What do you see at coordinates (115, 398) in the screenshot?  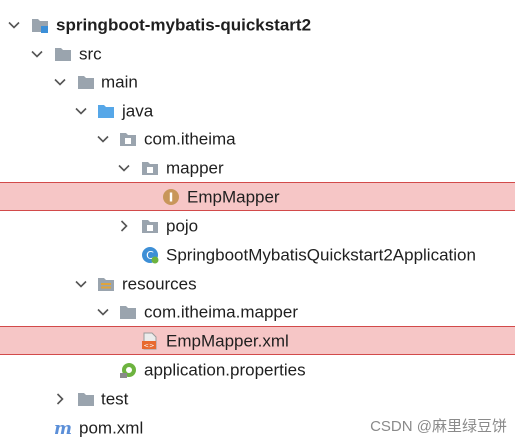 I see `test-label: test` at bounding box center [115, 398].